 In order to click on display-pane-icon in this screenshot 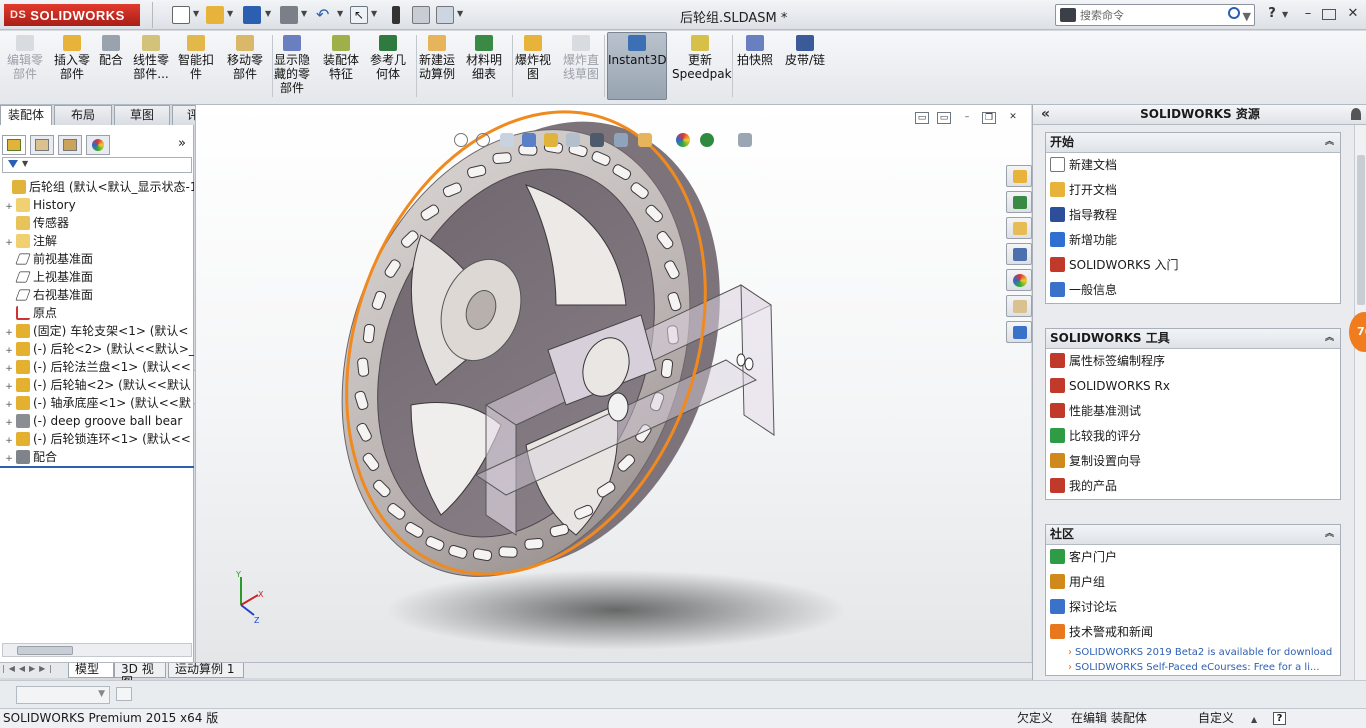, I will do `click(745, 140)`.